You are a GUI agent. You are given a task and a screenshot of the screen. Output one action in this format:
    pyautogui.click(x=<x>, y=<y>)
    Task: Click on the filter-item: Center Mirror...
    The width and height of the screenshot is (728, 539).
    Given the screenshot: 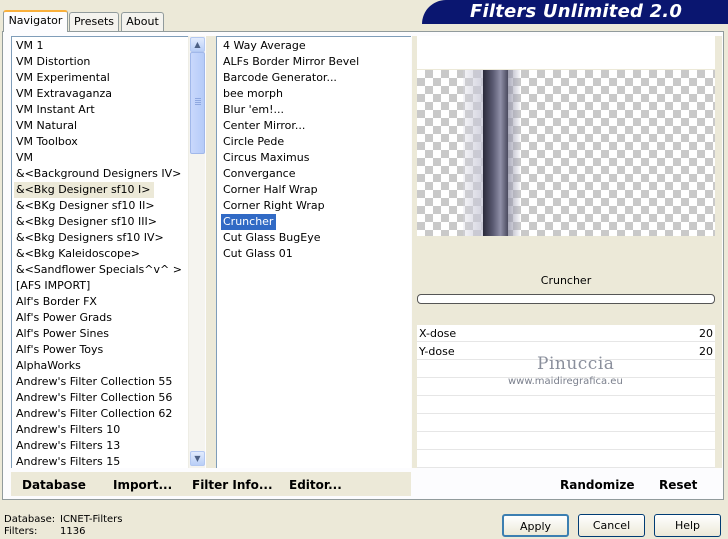 What is the action you would take?
    pyautogui.click(x=264, y=126)
    